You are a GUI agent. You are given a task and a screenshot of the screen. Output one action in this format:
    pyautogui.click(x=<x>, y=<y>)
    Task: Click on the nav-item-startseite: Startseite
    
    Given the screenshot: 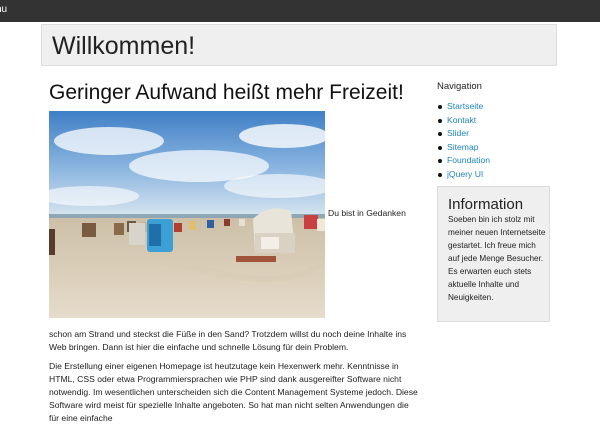 What is the action you would take?
    pyautogui.click(x=502, y=107)
    